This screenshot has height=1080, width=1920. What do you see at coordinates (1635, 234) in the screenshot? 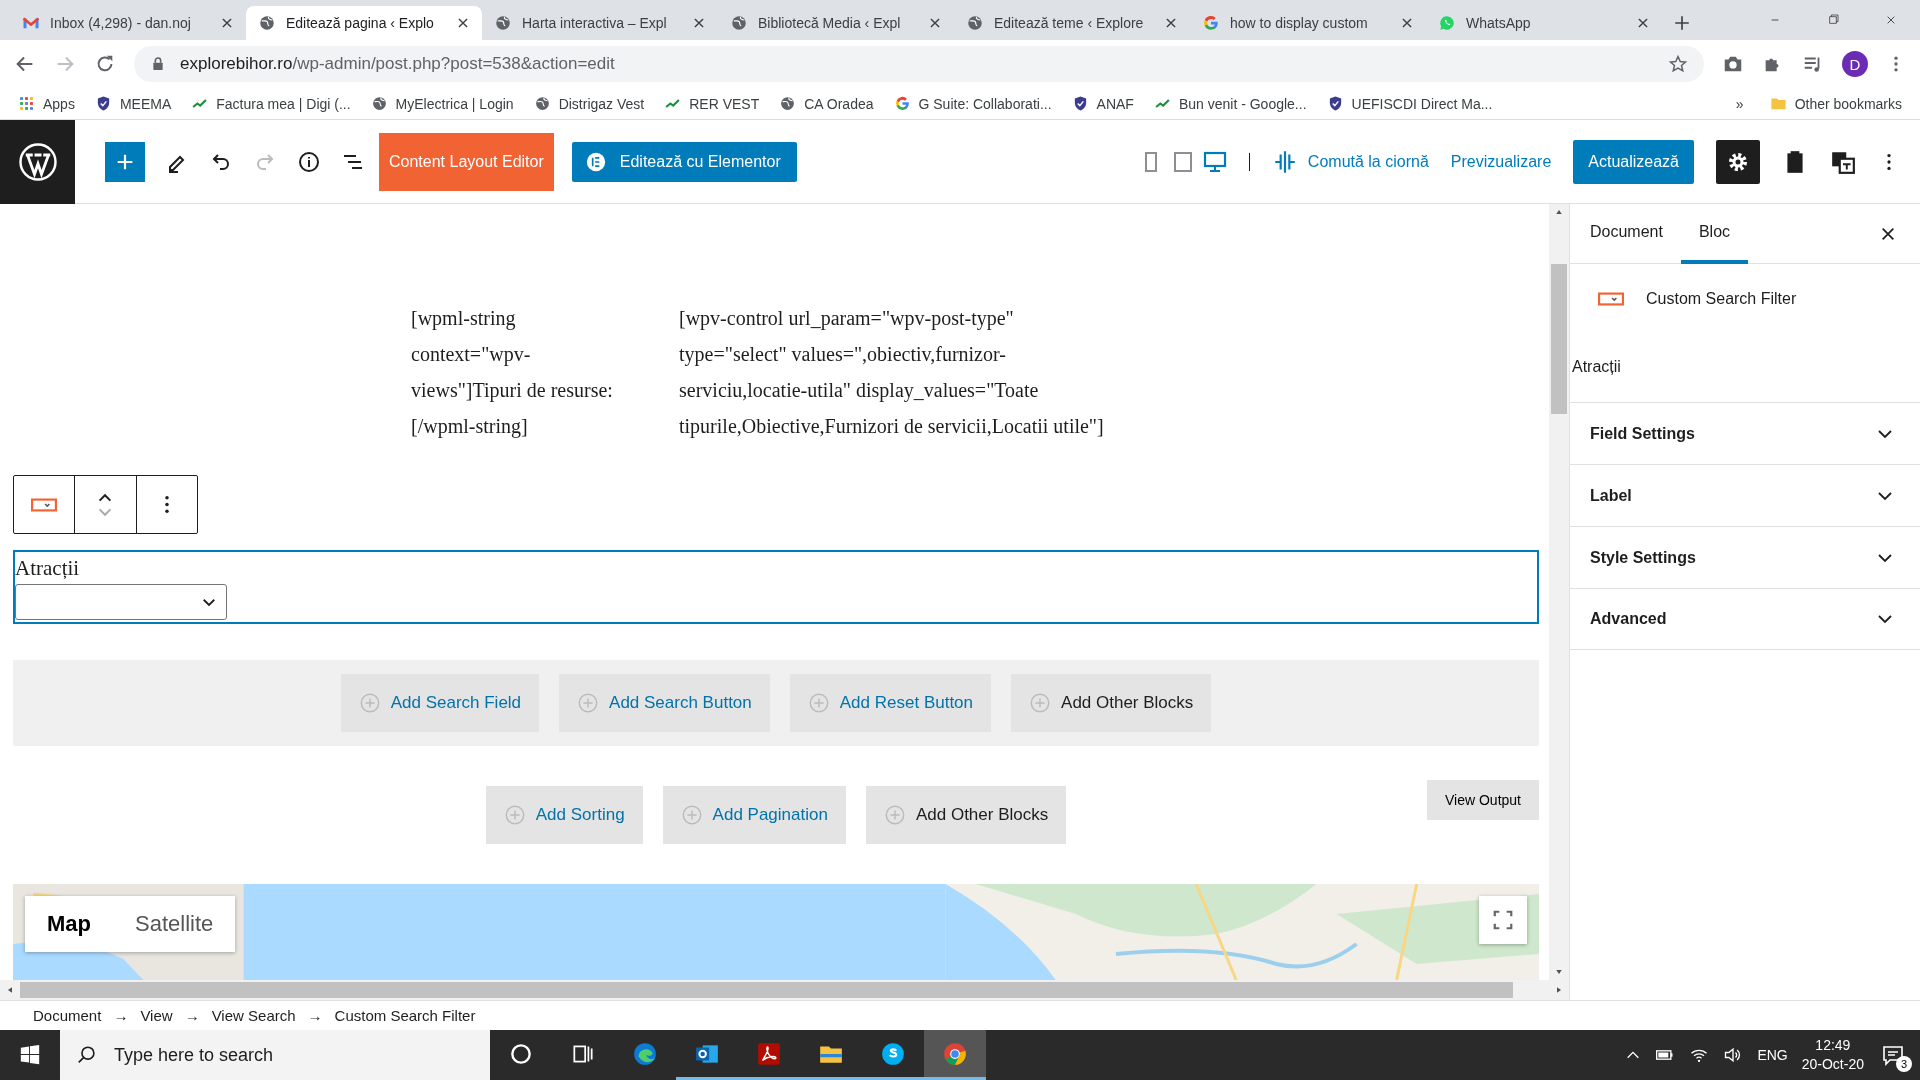
I see `sidebar-tab: Document` at bounding box center [1635, 234].